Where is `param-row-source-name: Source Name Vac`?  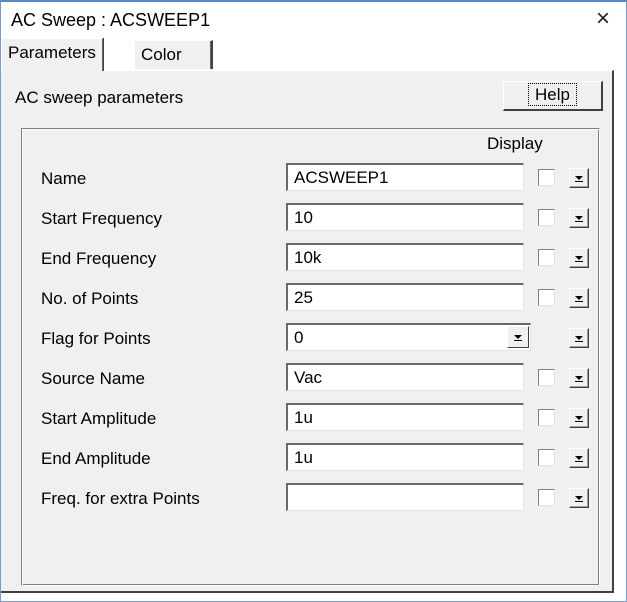
param-row-source-name: Source Name Vac is located at coordinates (311, 378).